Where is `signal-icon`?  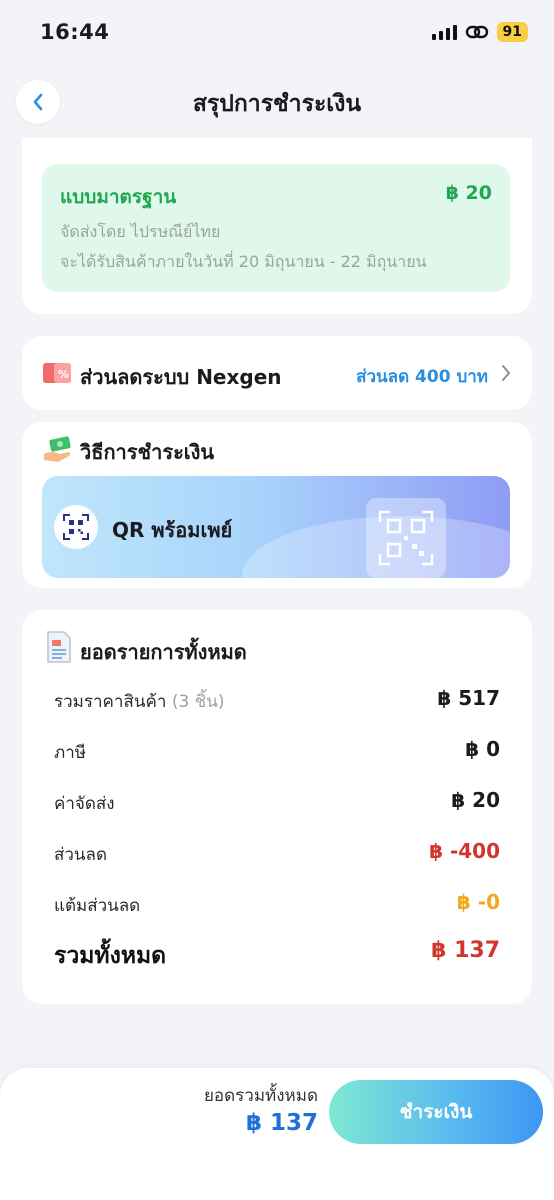
signal-icon is located at coordinates (444, 32).